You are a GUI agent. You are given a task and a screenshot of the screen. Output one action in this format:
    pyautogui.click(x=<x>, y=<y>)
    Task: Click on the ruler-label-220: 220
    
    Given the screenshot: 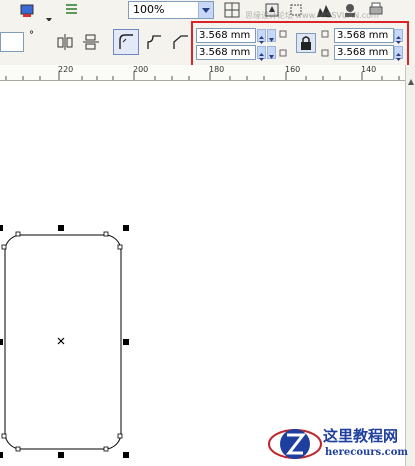 What is the action you would take?
    pyautogui.click(x=66, y=69)
    